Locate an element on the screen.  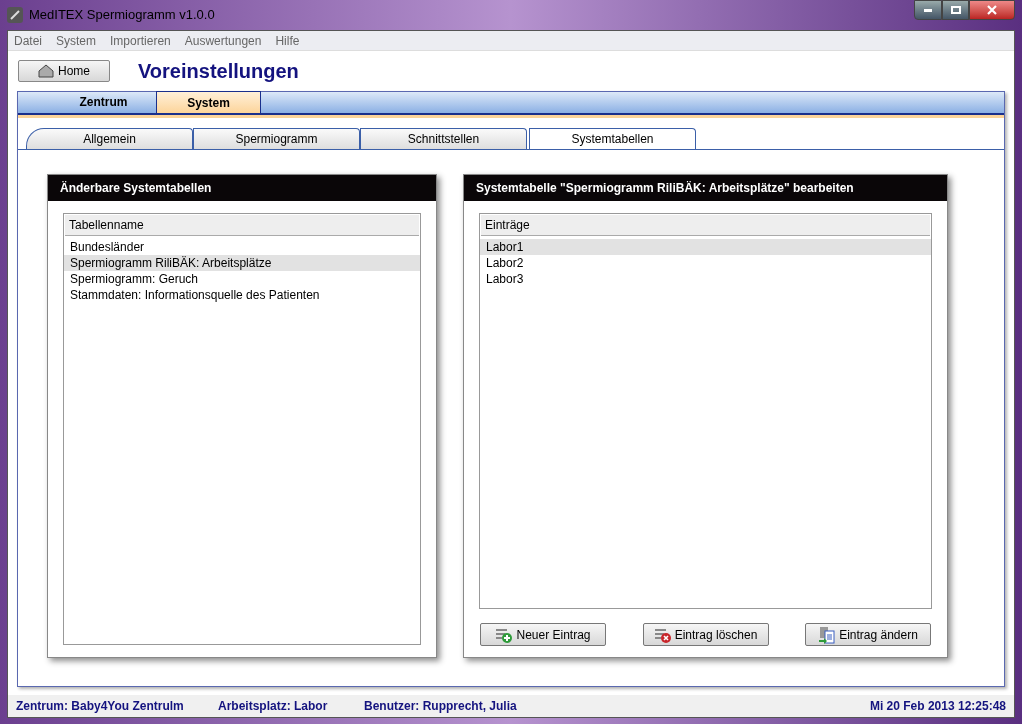
sub-tab: Allgemein is located at coordinates (109, 138).